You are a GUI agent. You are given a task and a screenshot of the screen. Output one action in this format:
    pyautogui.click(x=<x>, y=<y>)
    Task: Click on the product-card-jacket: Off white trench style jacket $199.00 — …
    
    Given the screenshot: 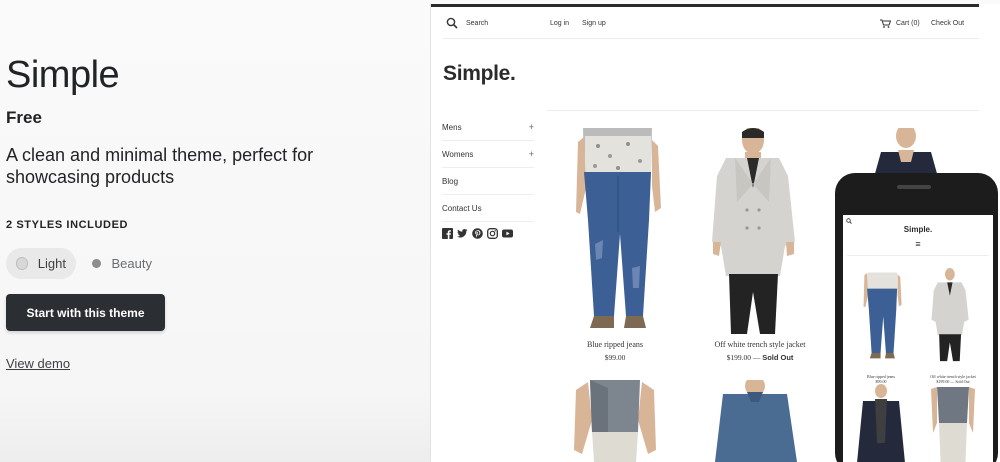 What is the action you would take?
    pyautogui.click(x=760, y=244)
    